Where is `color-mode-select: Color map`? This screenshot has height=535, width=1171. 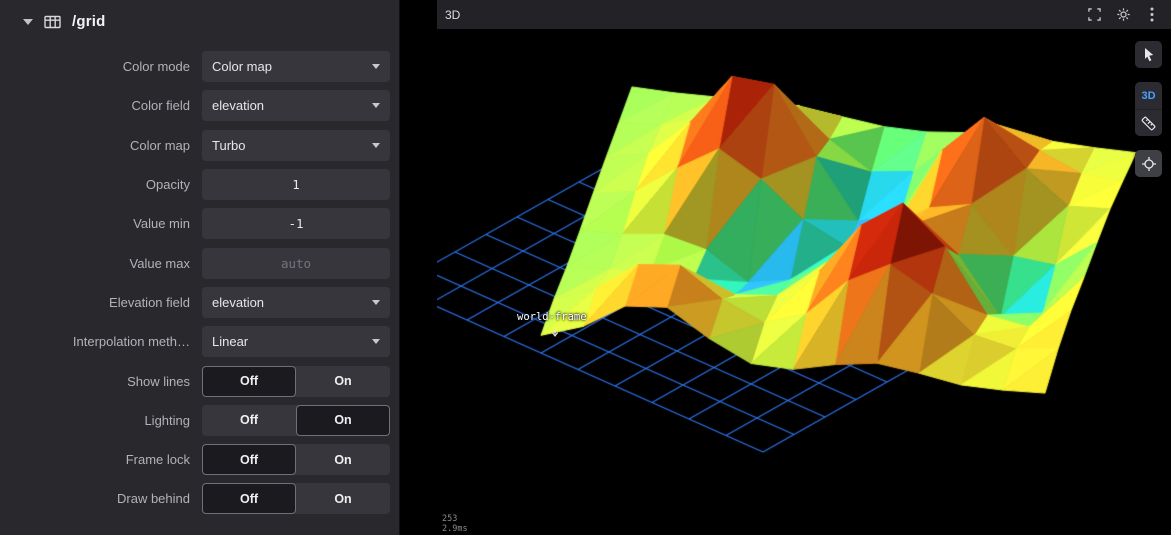
color-mode-select: Color map is located at coordinates (296, 67).